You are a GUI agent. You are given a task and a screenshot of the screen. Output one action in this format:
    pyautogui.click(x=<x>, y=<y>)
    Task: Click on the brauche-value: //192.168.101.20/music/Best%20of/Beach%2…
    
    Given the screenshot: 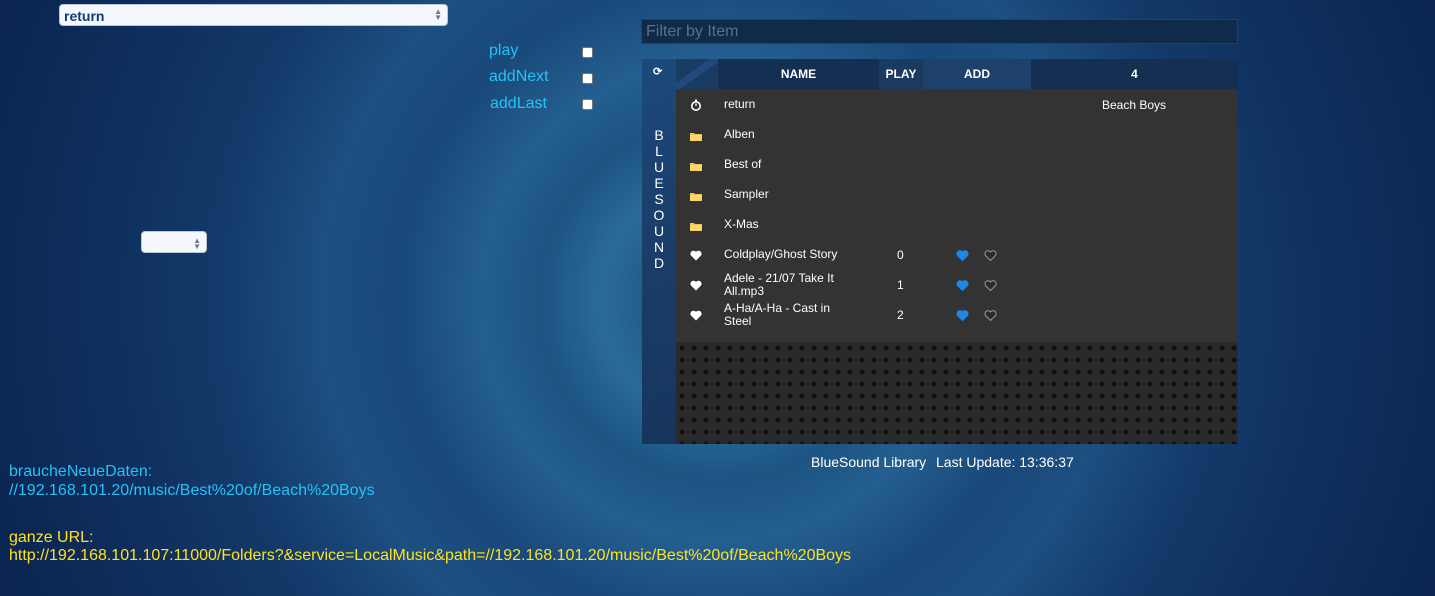 What is the action you would take?
    pyautogui.click(x=192, y=490)
    